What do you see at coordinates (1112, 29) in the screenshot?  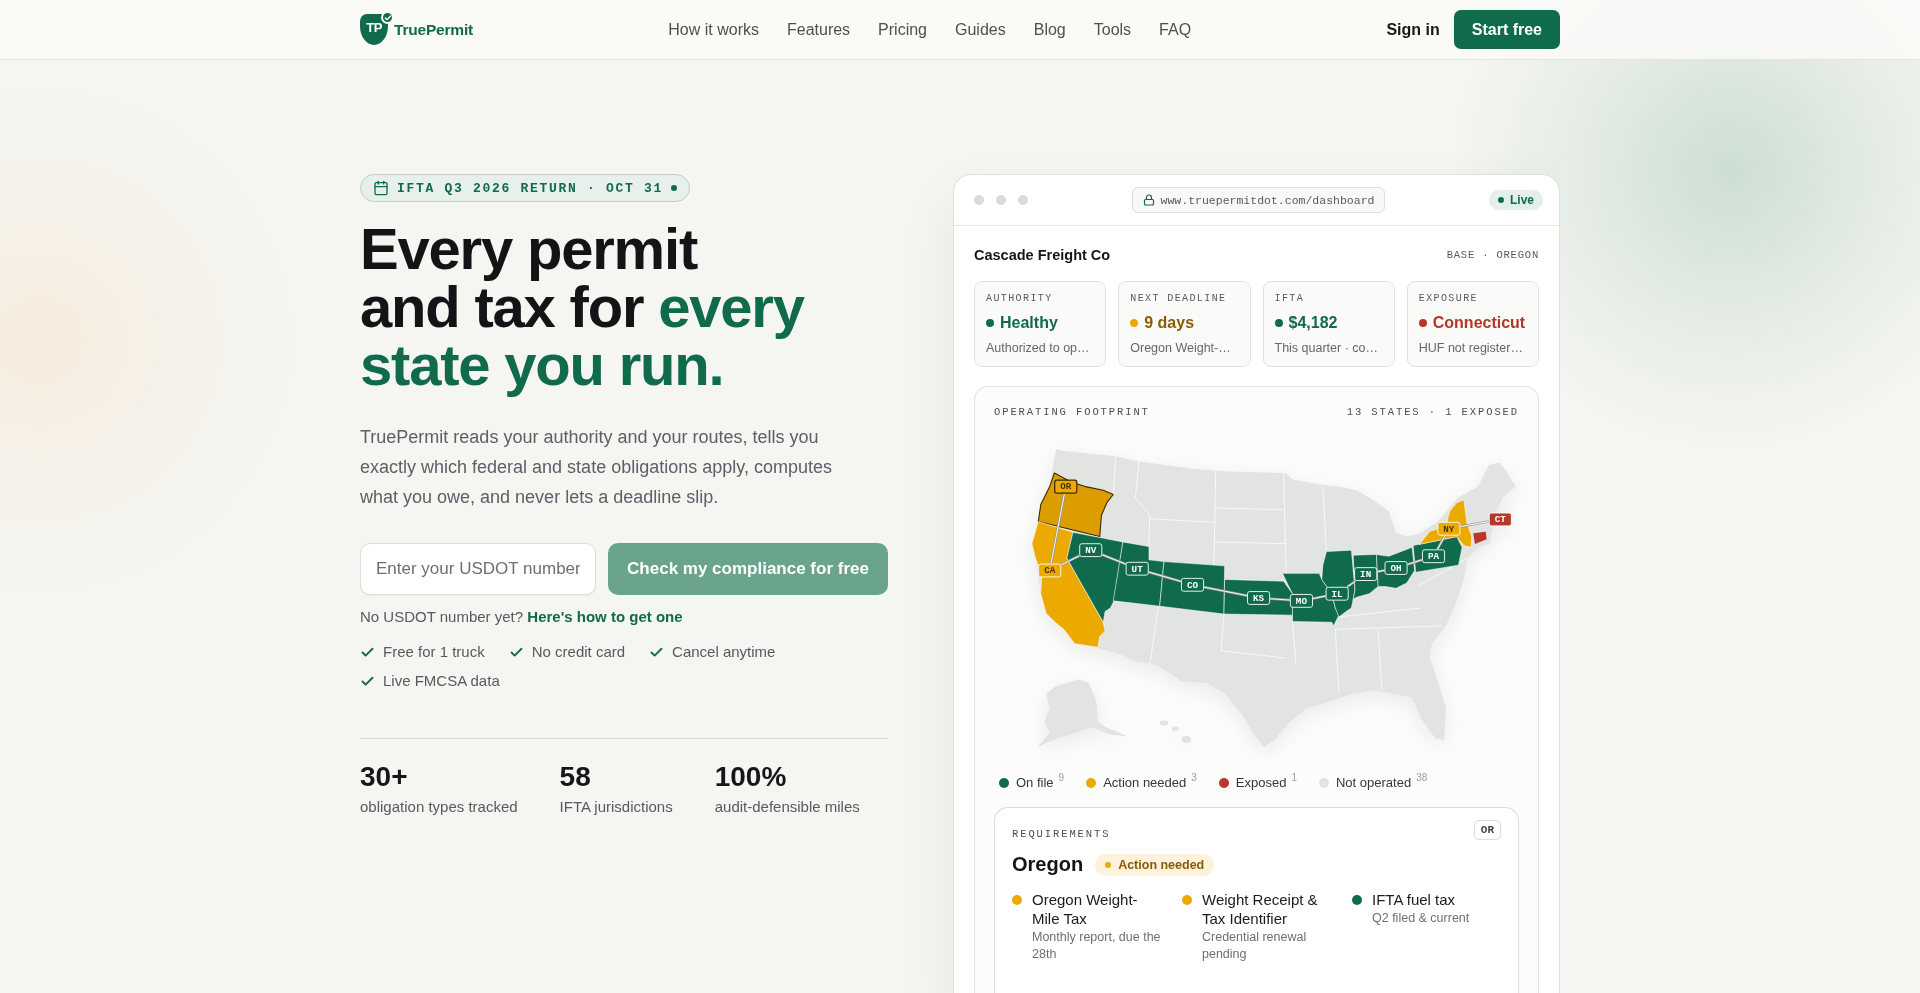 I see `nav-link: Tools` at bounding box center [1112, 29].